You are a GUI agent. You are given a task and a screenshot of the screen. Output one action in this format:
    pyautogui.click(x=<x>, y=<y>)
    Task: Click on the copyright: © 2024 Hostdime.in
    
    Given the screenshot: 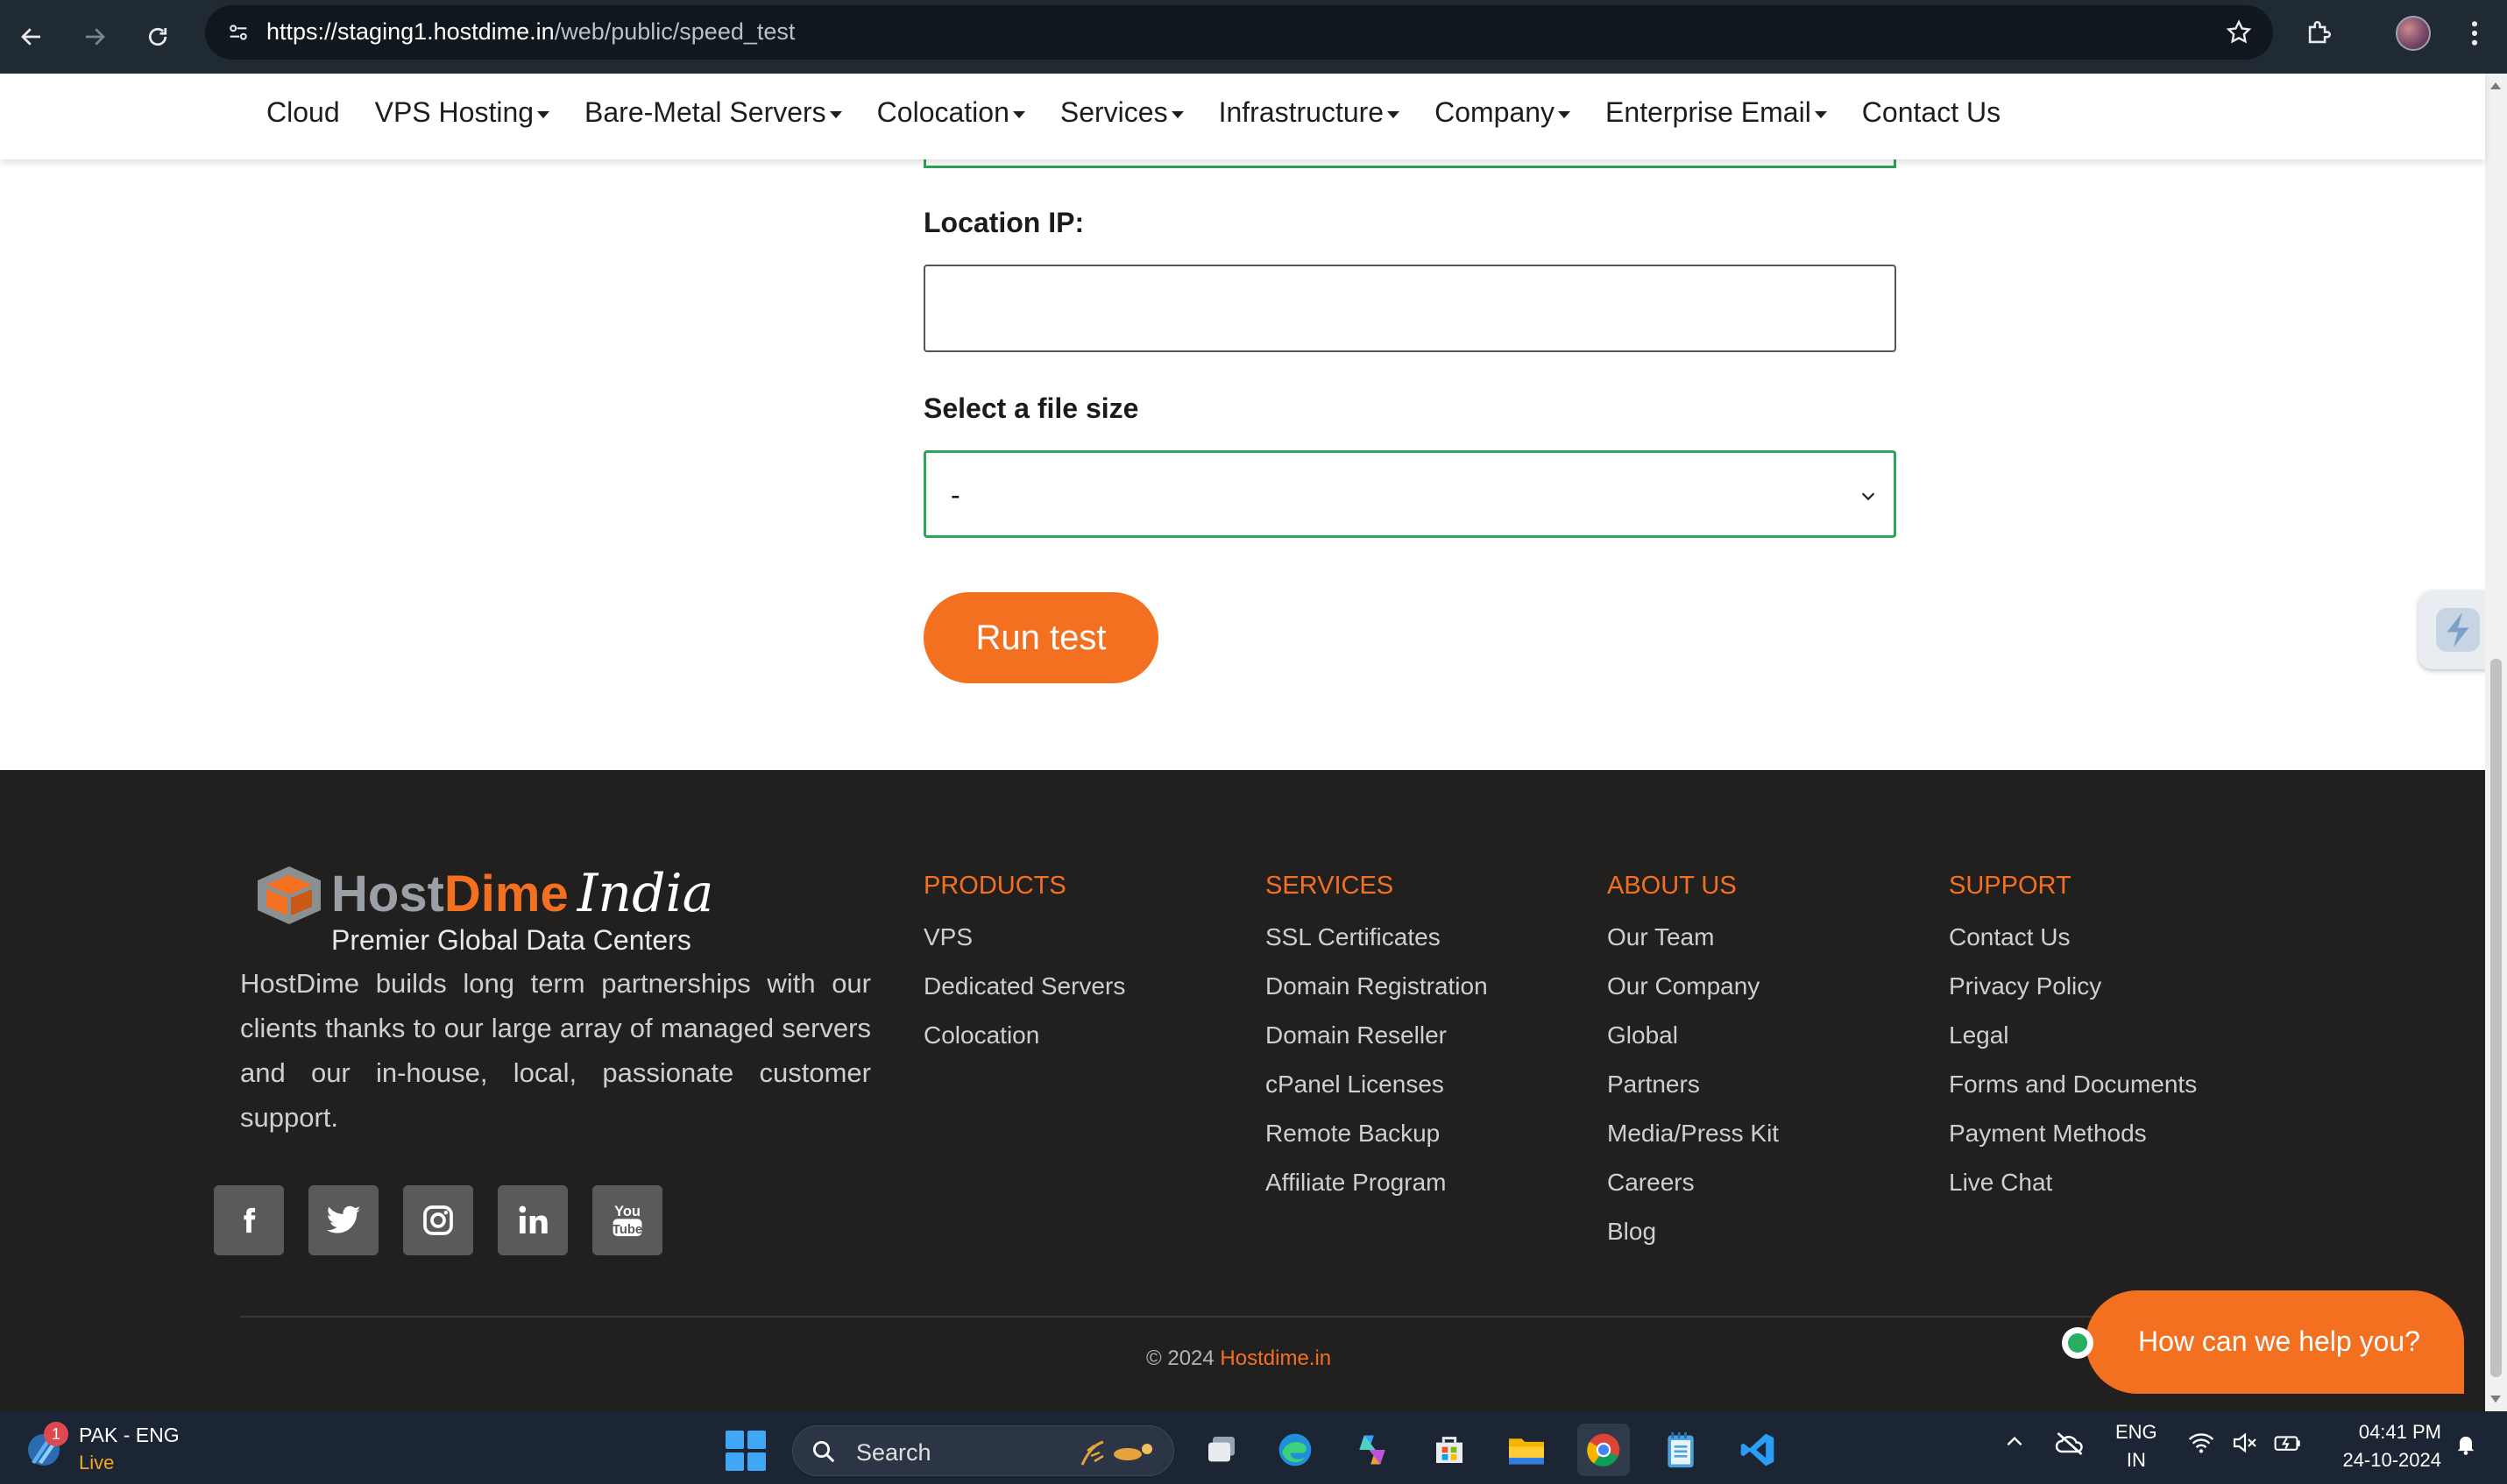 What is the action you would take?
    pyautogui.click(x=1238, y=1358)
    